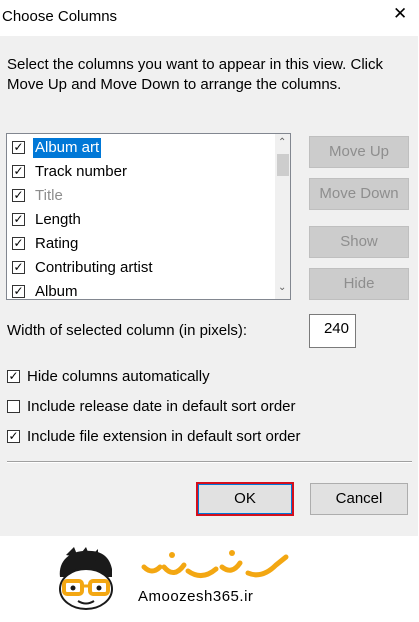 The image size is (419, 622). What do you see at coordinates (359, 284) in the screenshot?
I see `hide-button: Hide` at bounding box center [359, 284].